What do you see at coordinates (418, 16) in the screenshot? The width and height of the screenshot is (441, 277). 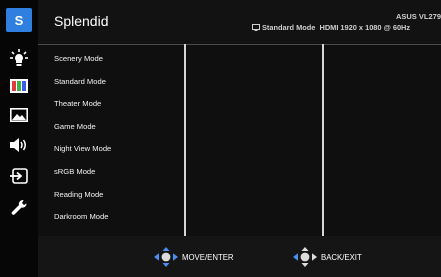 I see `model-name: ASUS VL279` at bounding box center [418, 16].